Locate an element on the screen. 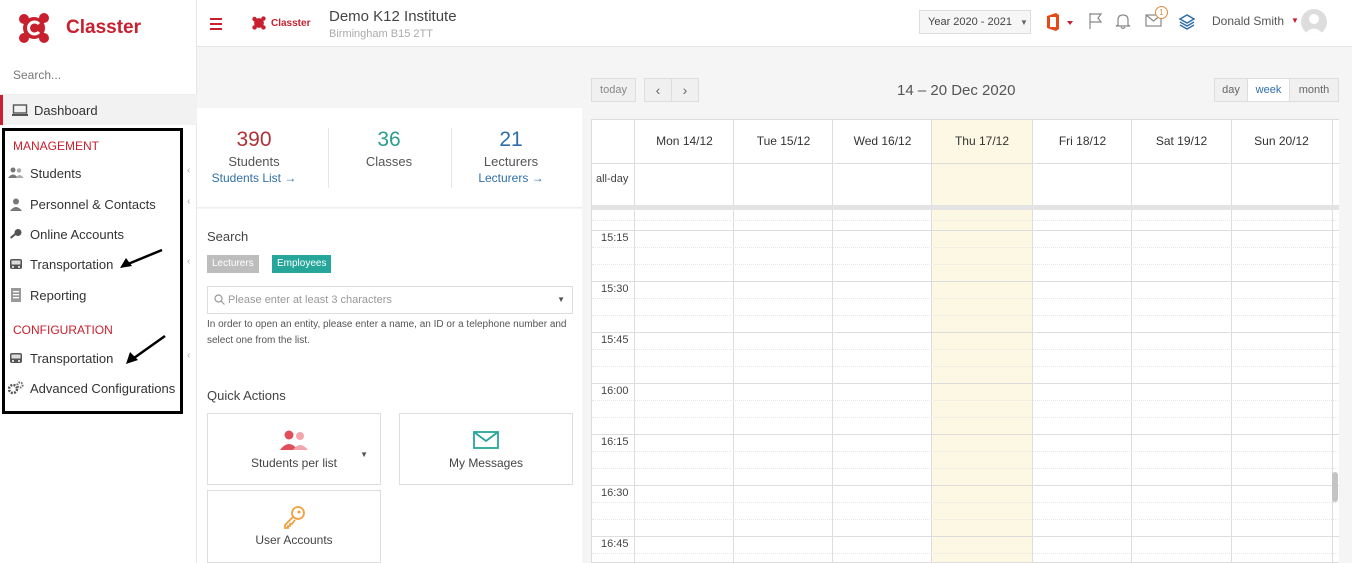 The height and width of the screenshot is (563, 1352). user-accounts-card: User Accounts is located at coordinates (294, 526).